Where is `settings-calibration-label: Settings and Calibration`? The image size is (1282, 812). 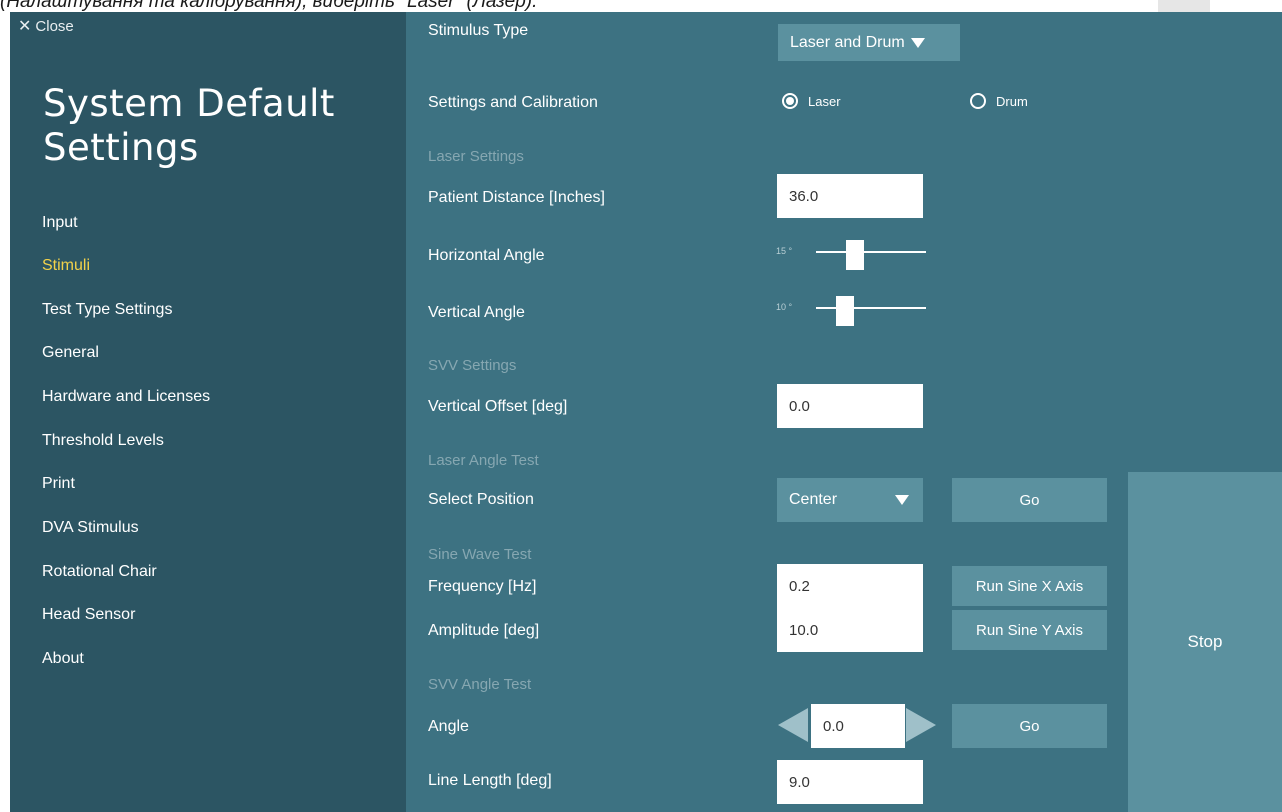
settings-calibration-label: Settings and Calibration is located at coordinates (513, 102).